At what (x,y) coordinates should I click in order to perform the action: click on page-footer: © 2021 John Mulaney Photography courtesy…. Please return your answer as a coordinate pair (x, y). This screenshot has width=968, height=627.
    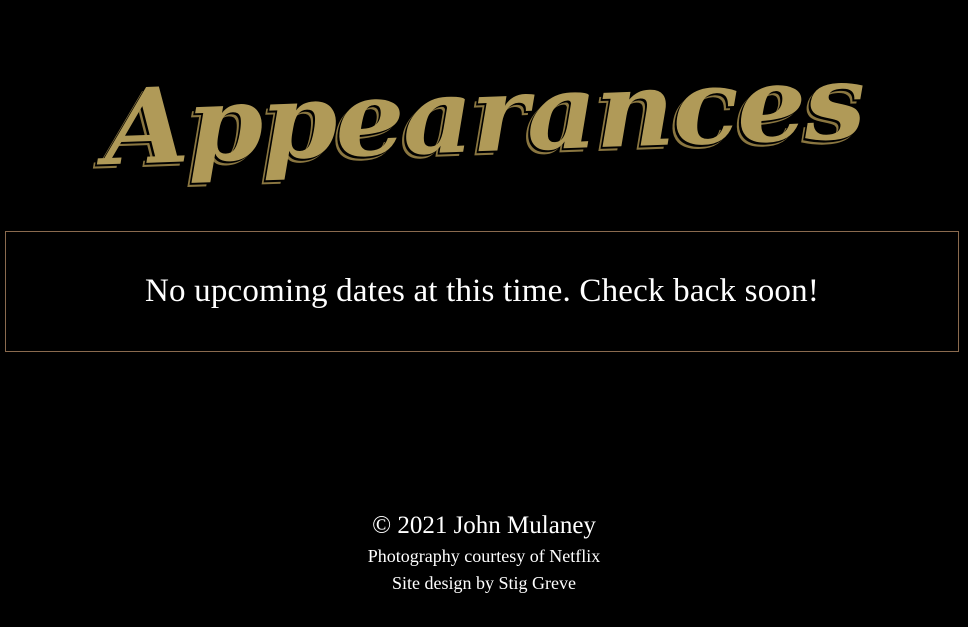
    Looking at the image, I should click on (484, 553).